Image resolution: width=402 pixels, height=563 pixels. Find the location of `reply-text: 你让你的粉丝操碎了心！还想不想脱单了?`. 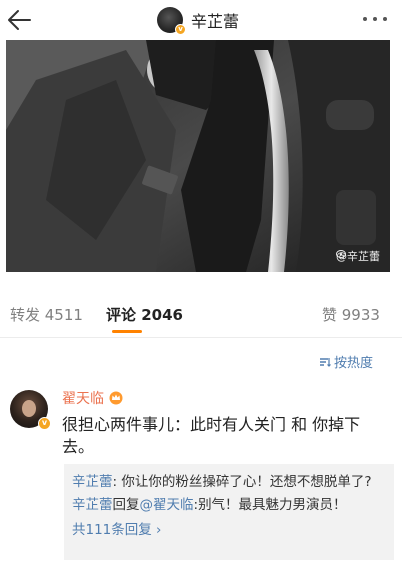

reply-text: 你让你的粉丝操碎了心！还想不想脱单了? is located at coordinates (246, 482).